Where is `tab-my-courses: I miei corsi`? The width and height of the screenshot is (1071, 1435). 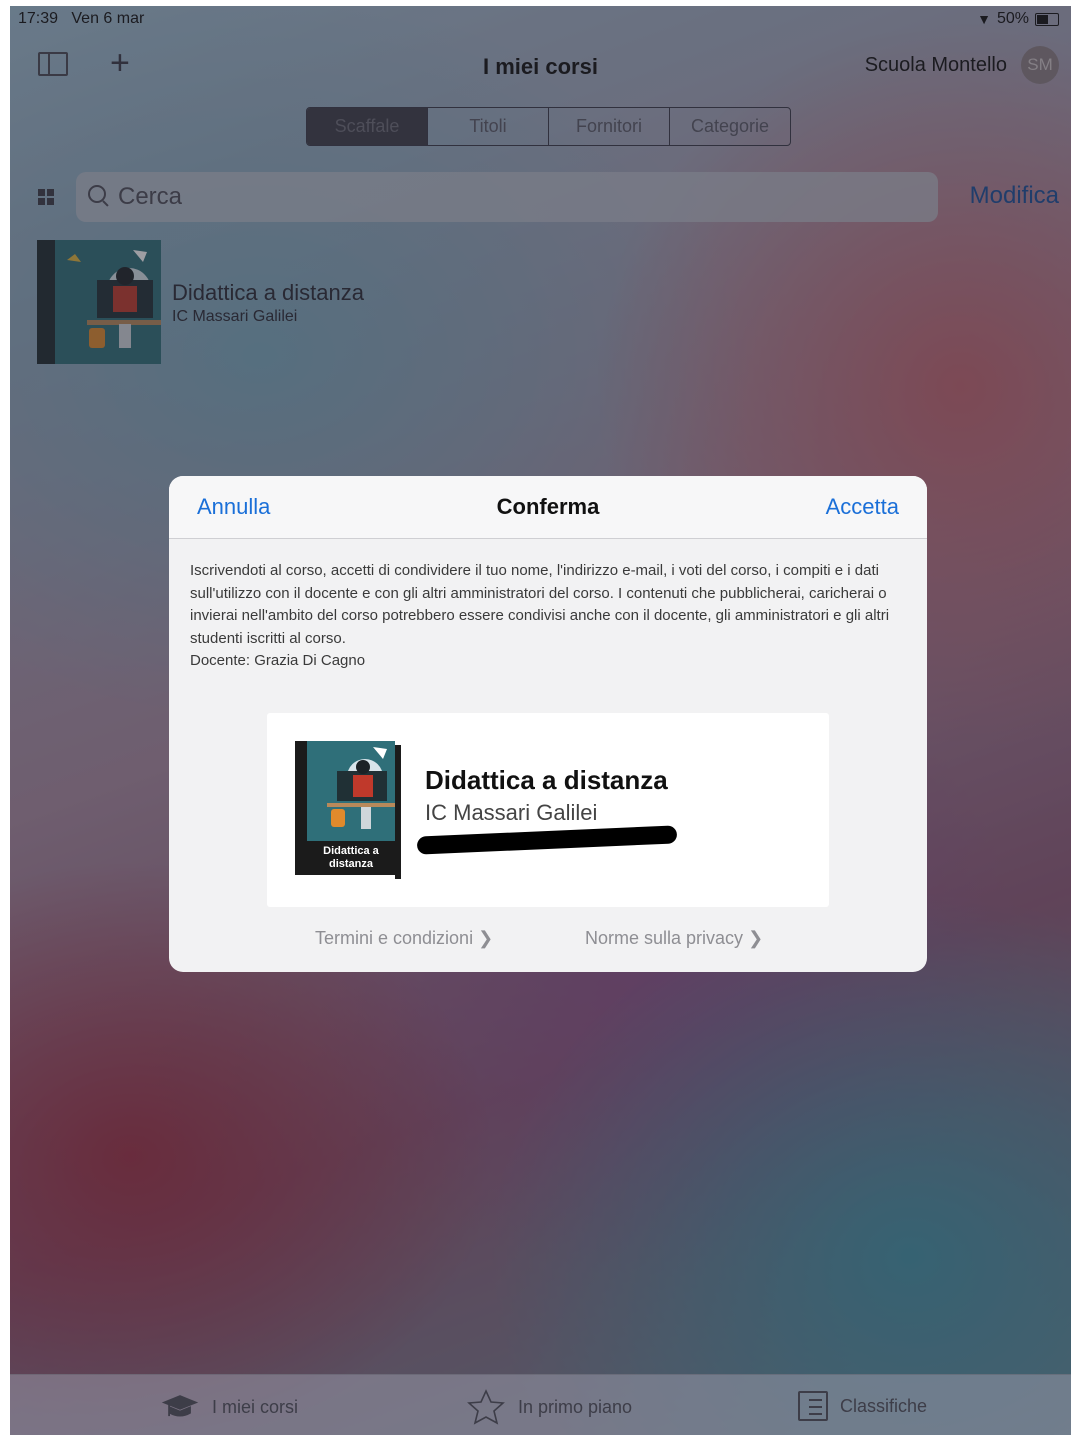
tab-my-courses: I miei corsi is located at coordinates (229, 1407).